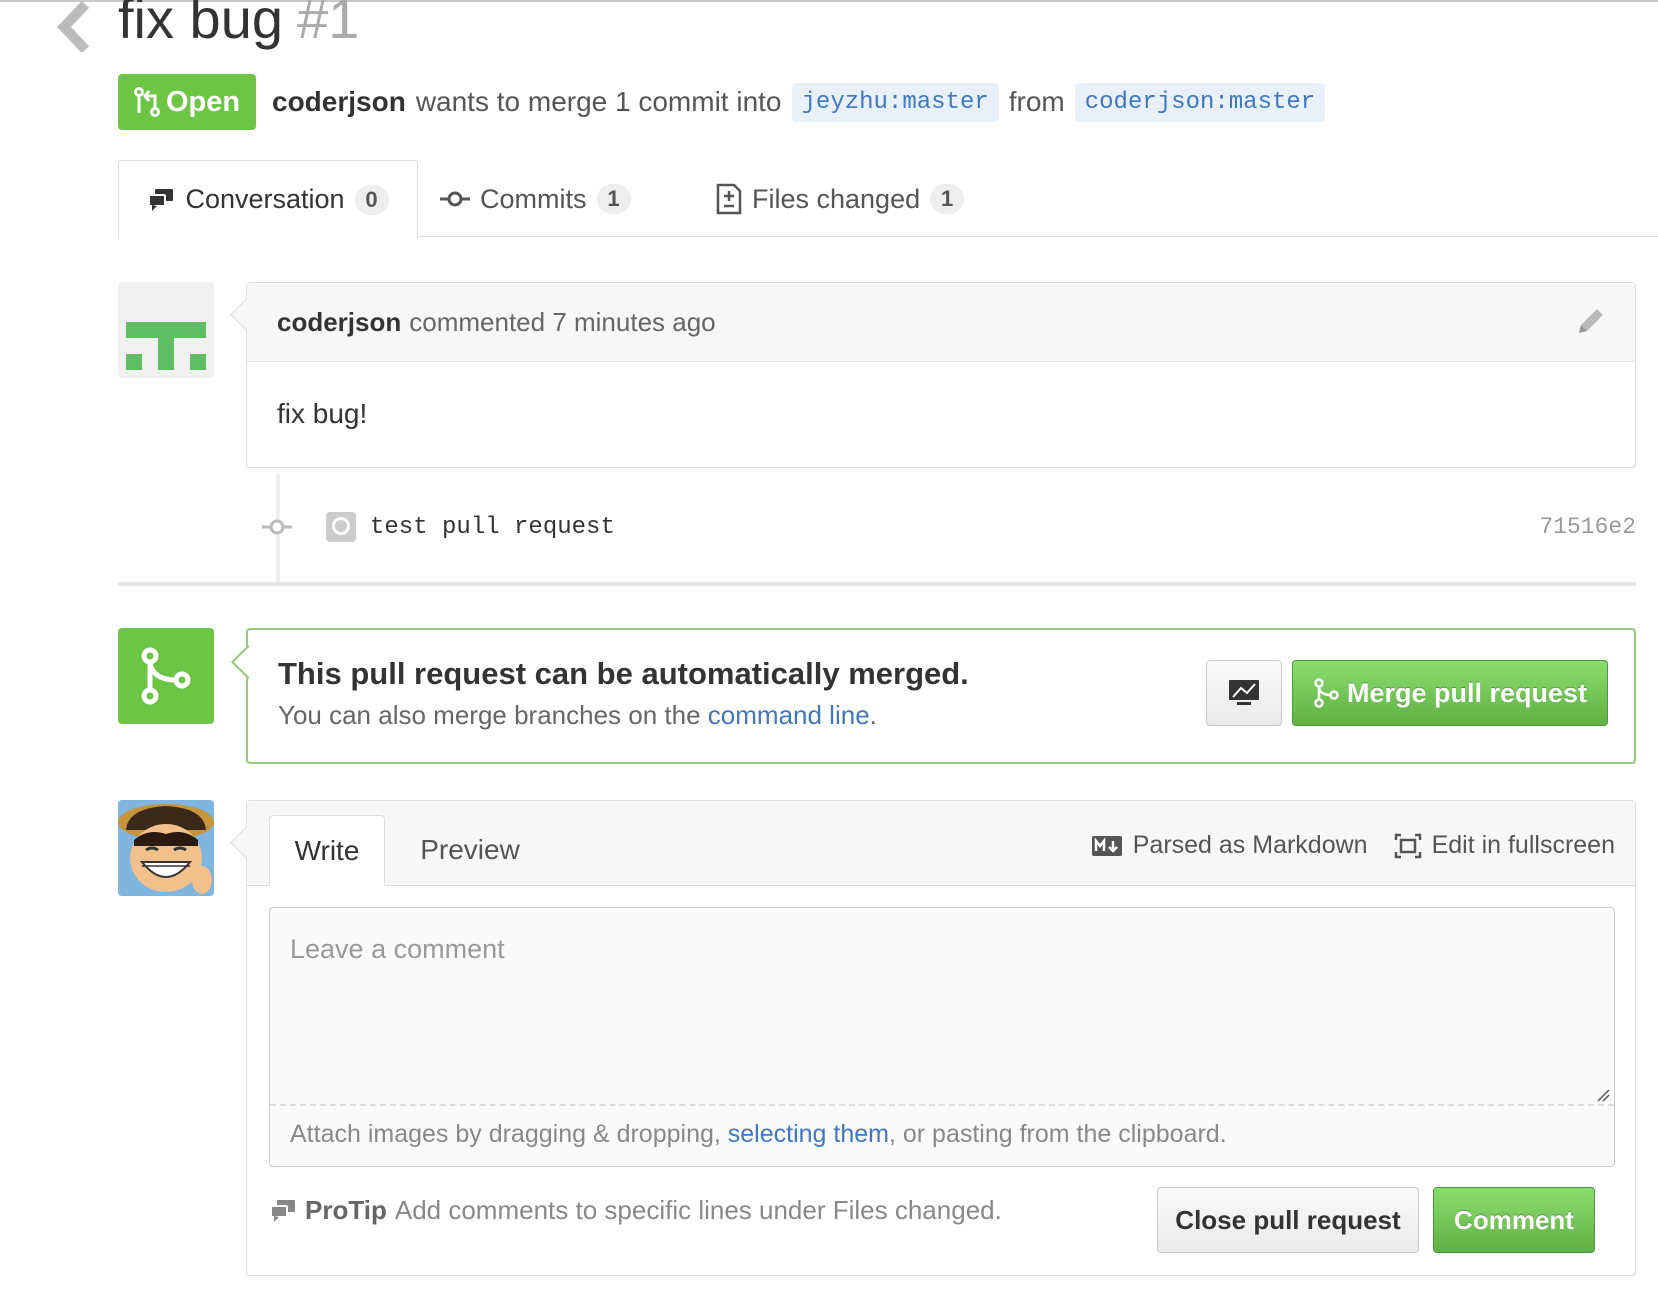 This screenshot has height=1290, width=1658. Describe the element at coordinates (339, 322) in the screenshot. I see `comment-author-link: coderjson` at that location.